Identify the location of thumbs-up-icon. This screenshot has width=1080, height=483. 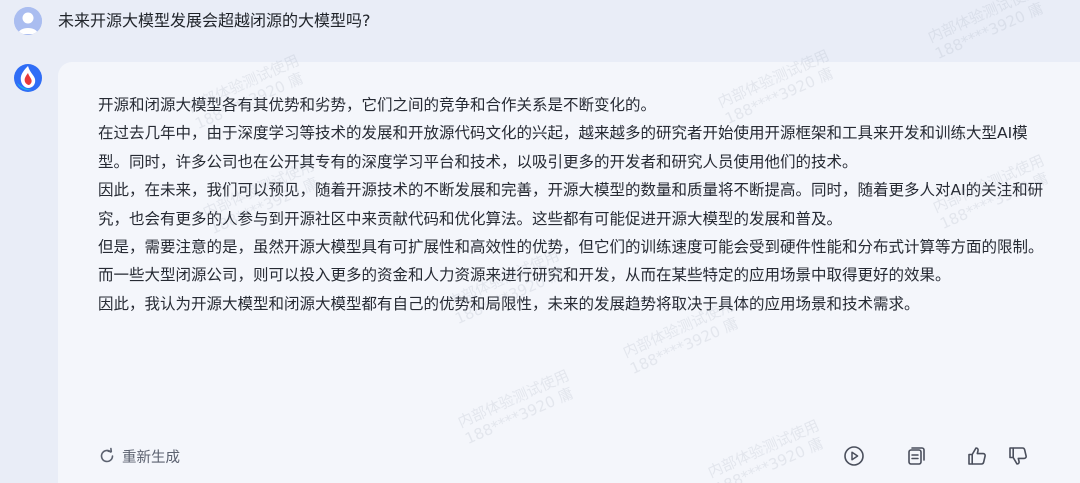
(977, 456).